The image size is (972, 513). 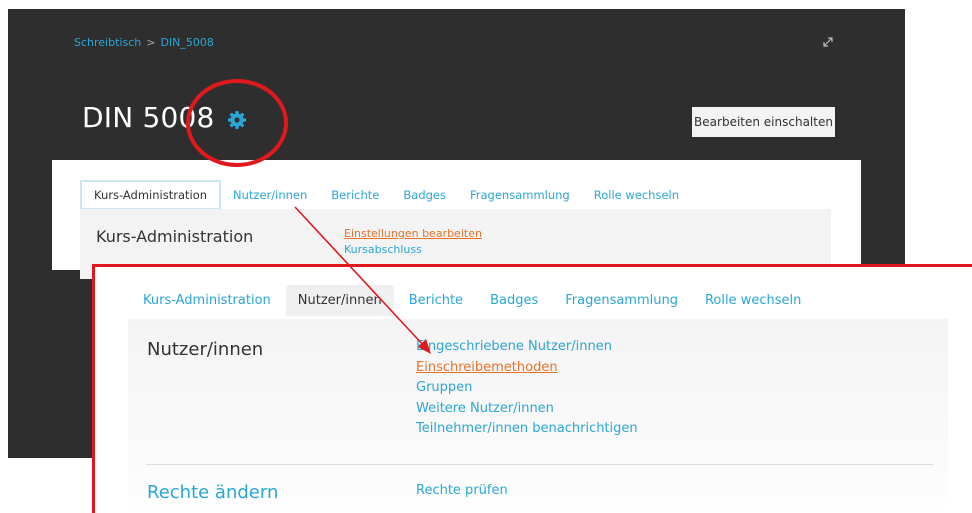 What do you see at coordinates (186, 42) in the screenshot?
I see `breadcrumb-course: DIN_5008` at bounding box center [186, 42].